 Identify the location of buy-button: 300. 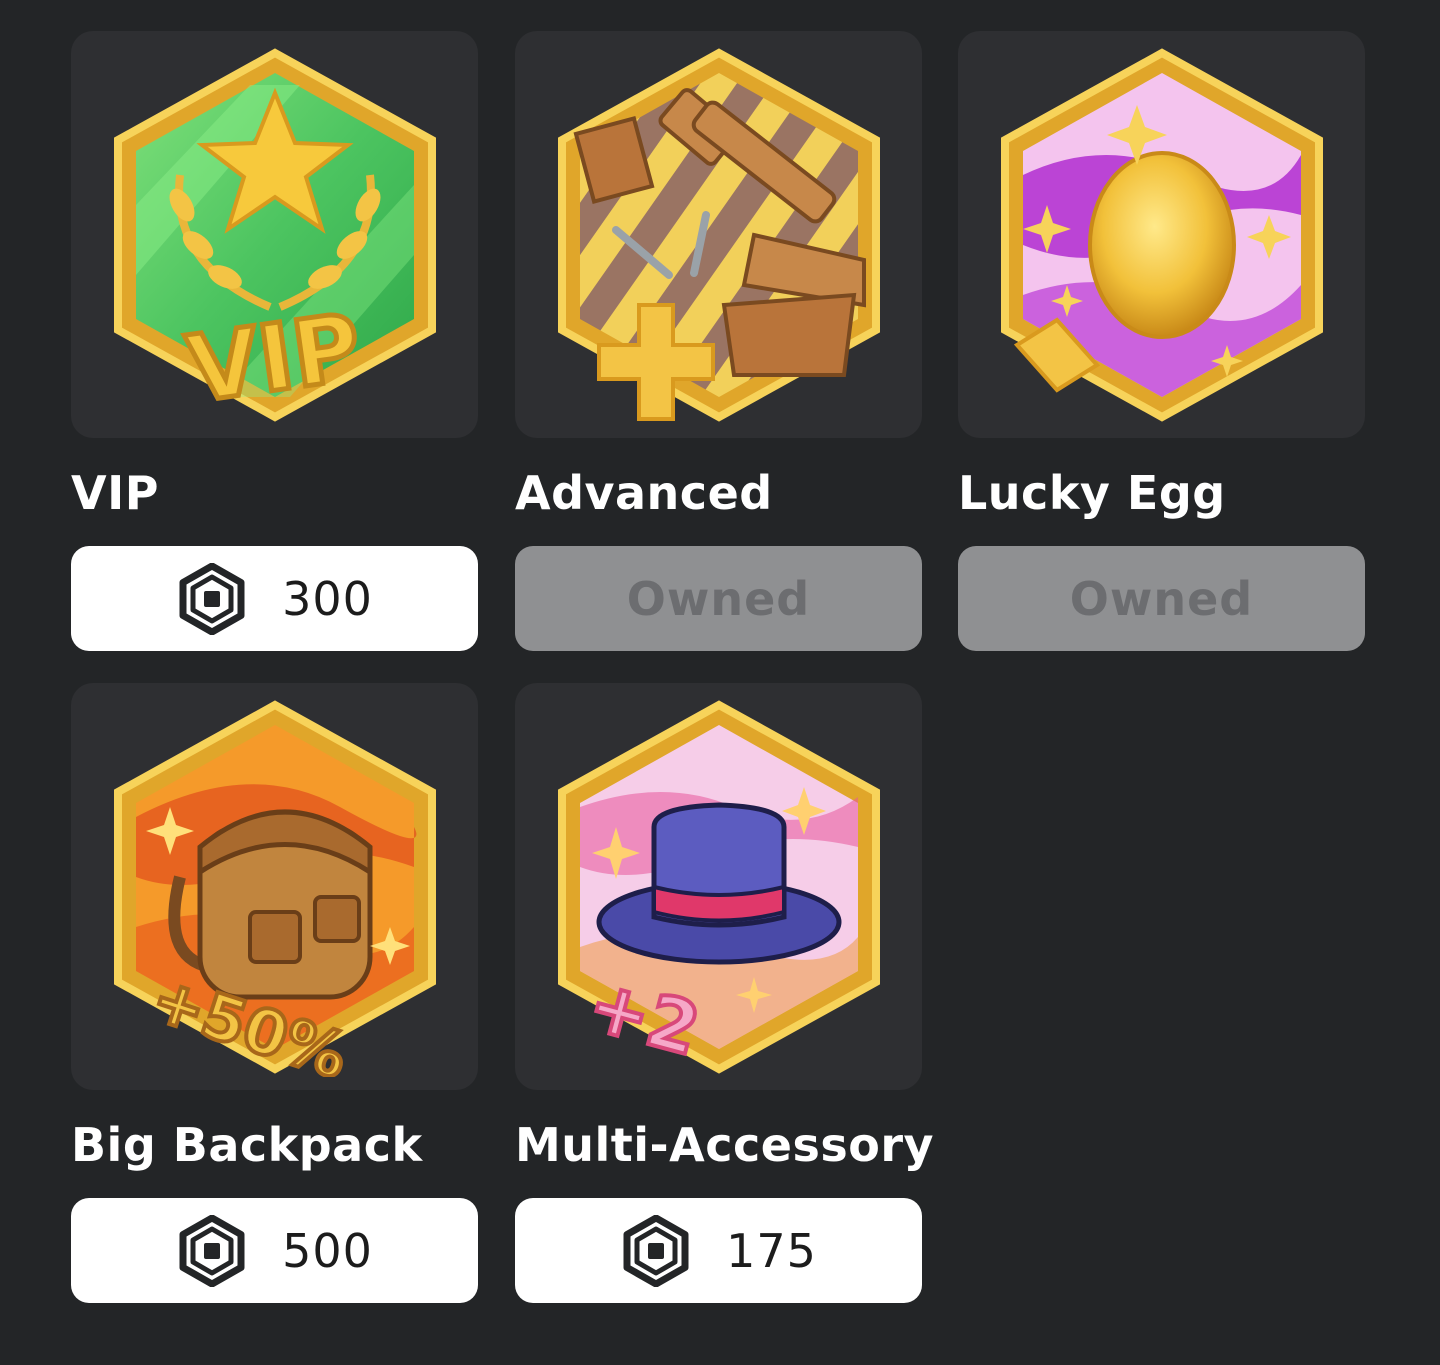
(274, 598).